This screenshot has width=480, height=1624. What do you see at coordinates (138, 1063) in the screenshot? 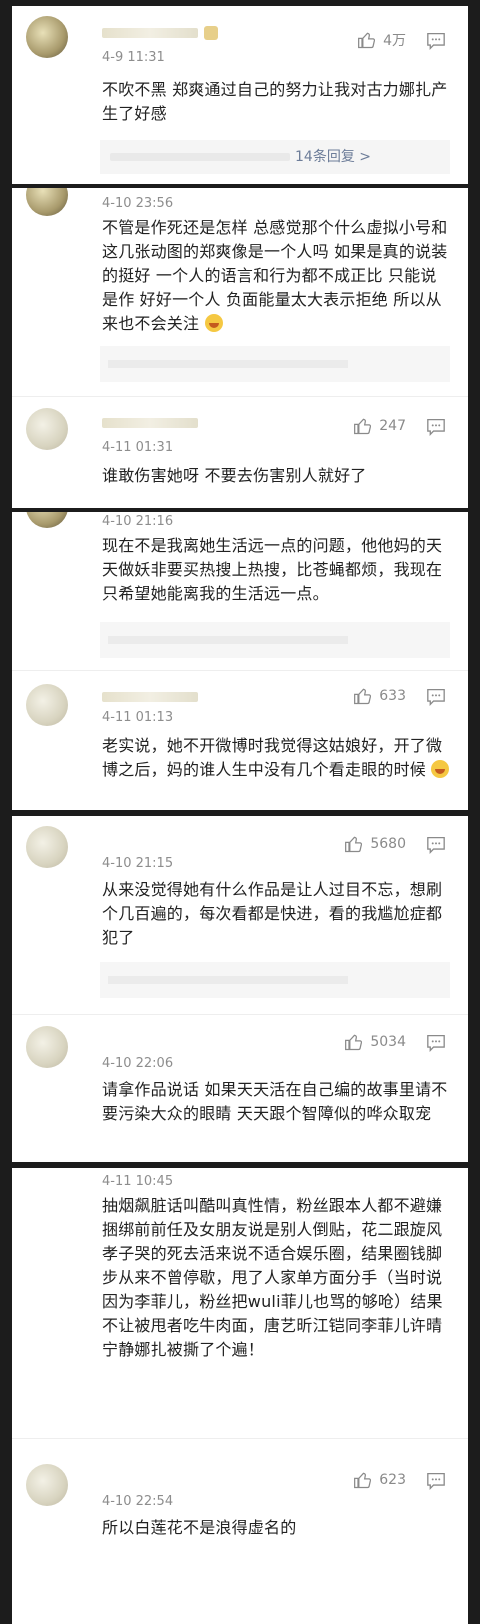
I see `comment-time: 4-10 22:06` at bounding box center [138, 1063].